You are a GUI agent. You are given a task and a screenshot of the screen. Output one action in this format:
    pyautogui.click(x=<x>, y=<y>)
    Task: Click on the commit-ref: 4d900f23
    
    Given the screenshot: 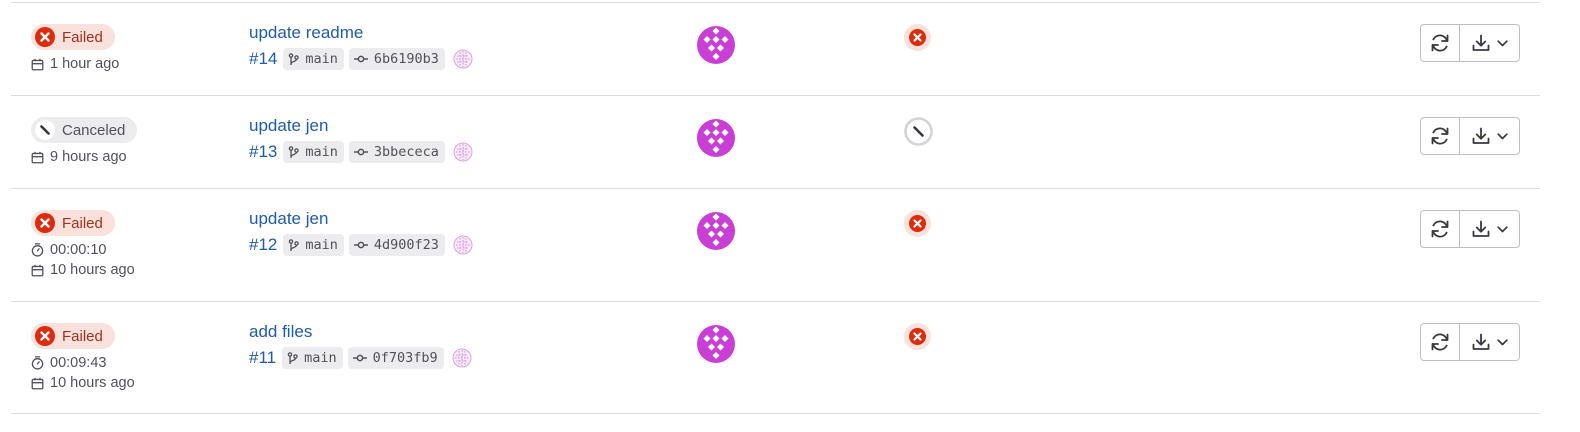 What is the action you would take?
    pyautogui.click(x=396, y=245)
    